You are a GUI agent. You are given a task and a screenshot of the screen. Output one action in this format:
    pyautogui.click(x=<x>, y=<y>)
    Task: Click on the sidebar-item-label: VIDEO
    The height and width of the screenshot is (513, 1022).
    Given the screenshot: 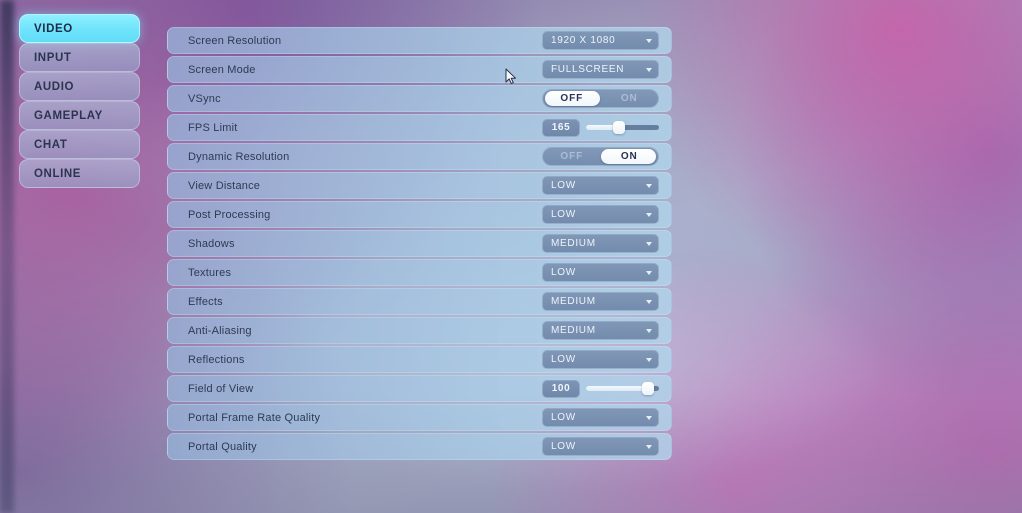 What is the action you would take?
    pyautogui.click(x=53, y=28)
    